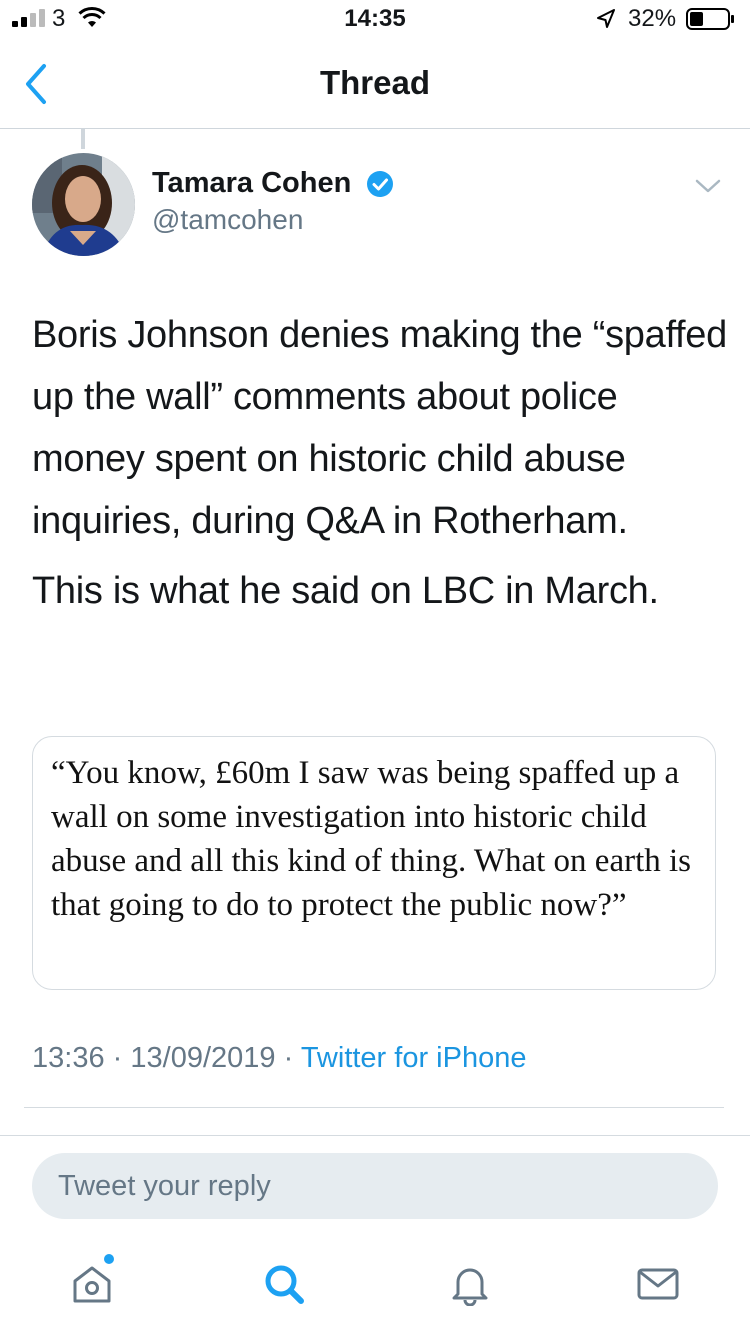 This screenshot has height=1334, width=750. I want to click on location-arrow-icon, so click(606, 18).